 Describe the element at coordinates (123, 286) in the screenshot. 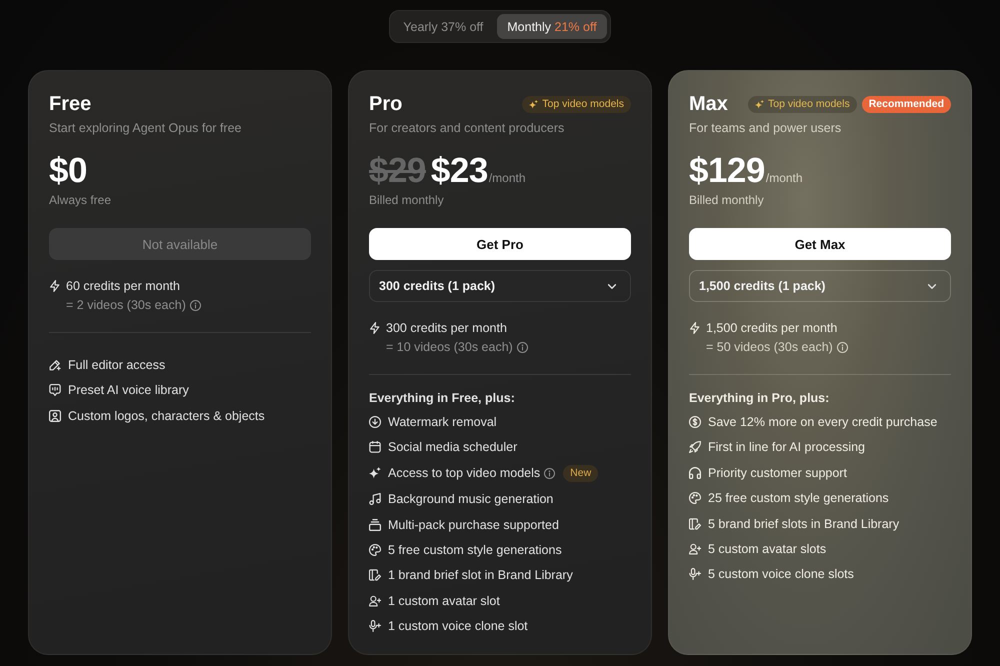

I see `credits-label: 60 credits per month` at that location.